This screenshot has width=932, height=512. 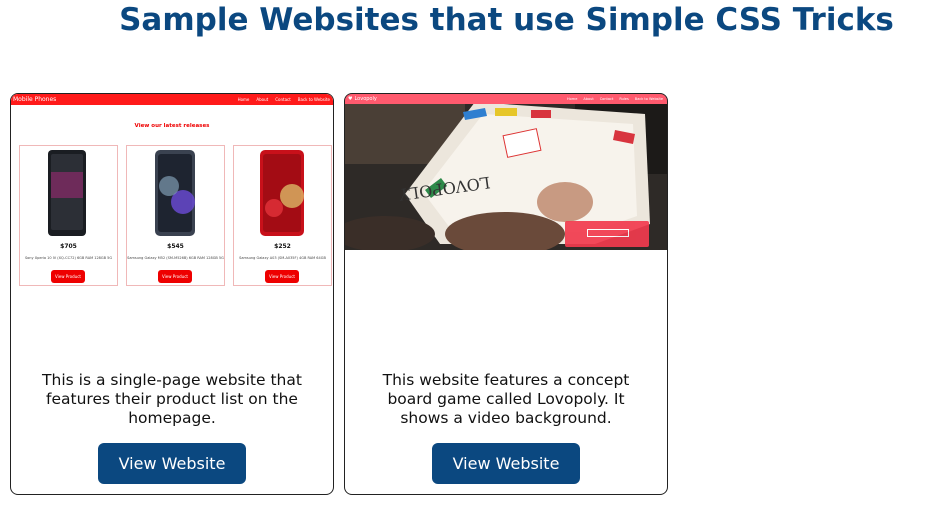 What do you see at coordinates (350, 99) in the screenshot?
I see `heart-icon: ♥` at bounding box center [350, 99].